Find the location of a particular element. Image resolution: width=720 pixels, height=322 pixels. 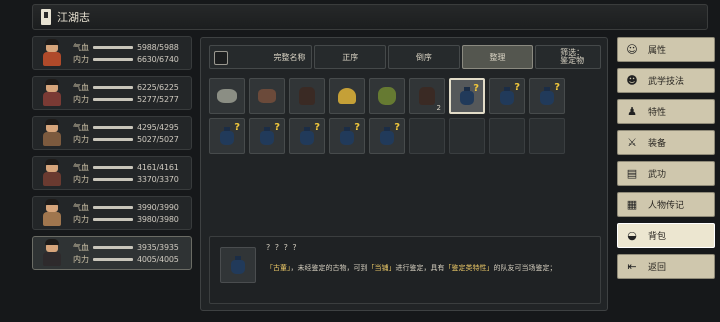

menu-kungfu-button: ▤ 武功 is located at coordinates (666, 173).